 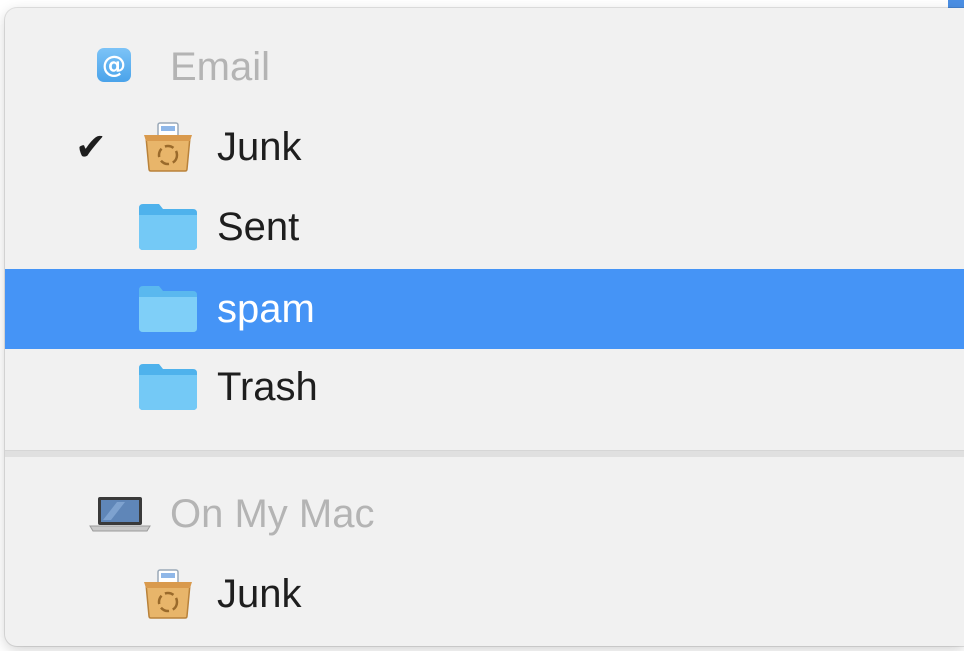 What do you see at coordinates (258, 226) in the screenshot?
I see `menu-item-label: Sent` at bounding box center [258, 226].